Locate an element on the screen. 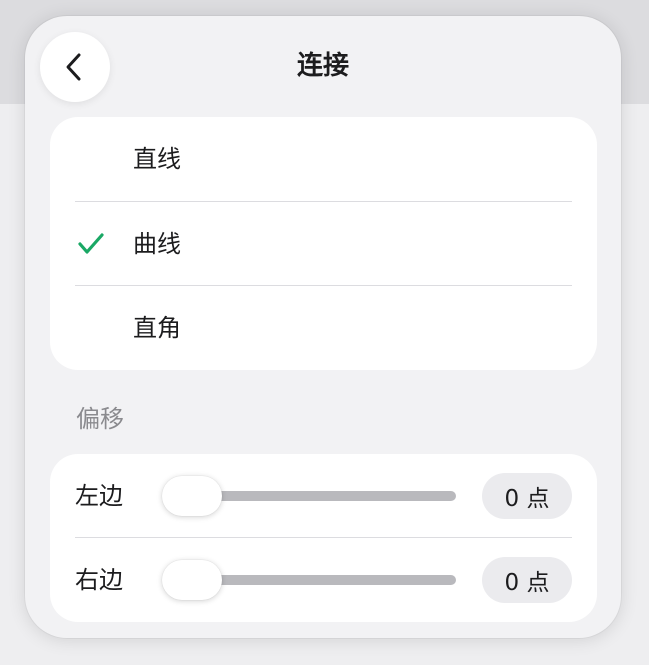 The image size is (649, 665). right-offset-value: 0 点 is located at coordinates (527, 580).